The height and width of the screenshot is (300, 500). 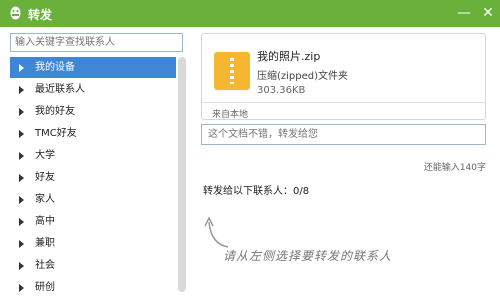 What do you see at coordinates (15, 13) in the screenshot?
I see `qq-penguin-icon` at bounding box center [15, 13].